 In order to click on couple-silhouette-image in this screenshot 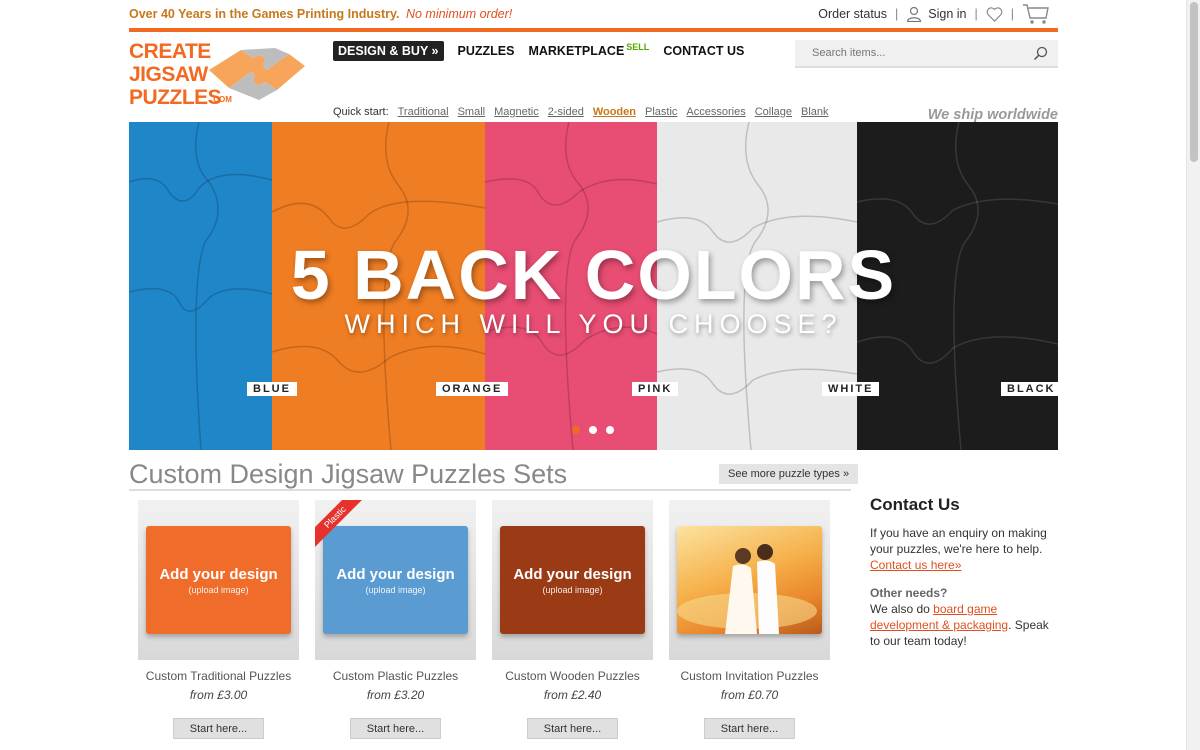, I will do `click(747, 589)`.